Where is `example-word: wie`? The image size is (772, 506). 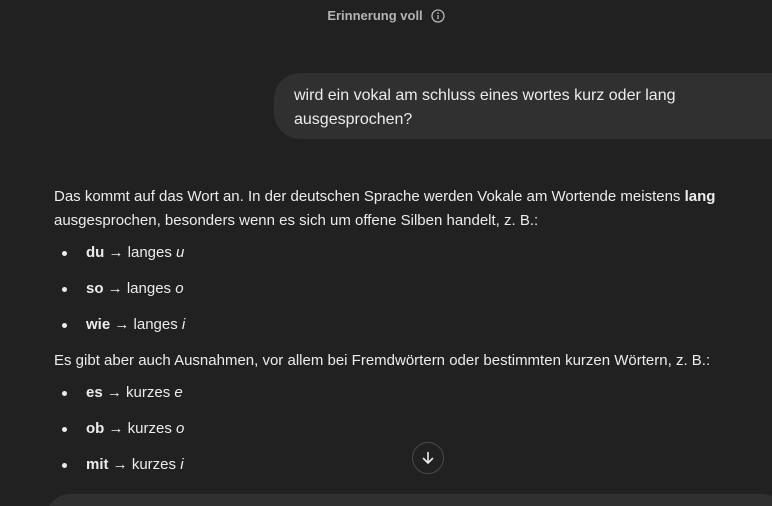
example-word: wie is located at coordinates (98, 324).